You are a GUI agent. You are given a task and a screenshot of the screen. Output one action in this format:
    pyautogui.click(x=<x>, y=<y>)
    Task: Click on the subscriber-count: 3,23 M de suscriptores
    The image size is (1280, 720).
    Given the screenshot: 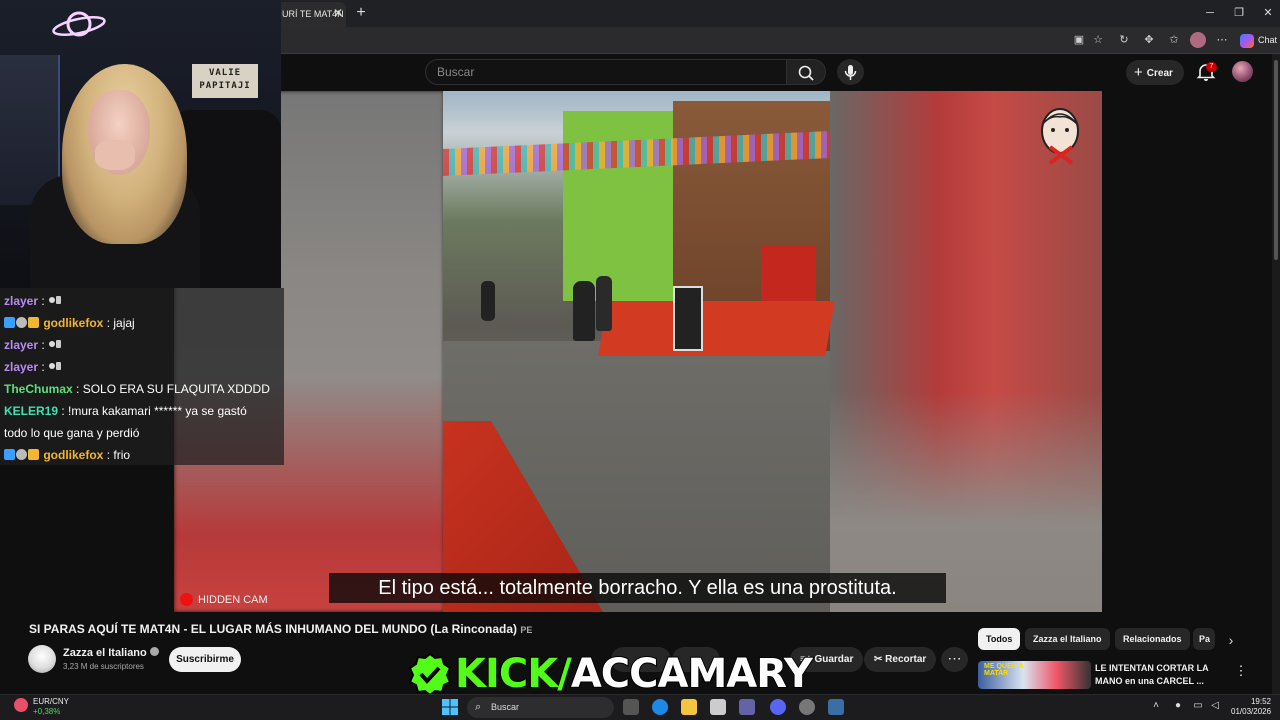 What is the action you would take?
    pyautogui.click(x=103, y=666)
    